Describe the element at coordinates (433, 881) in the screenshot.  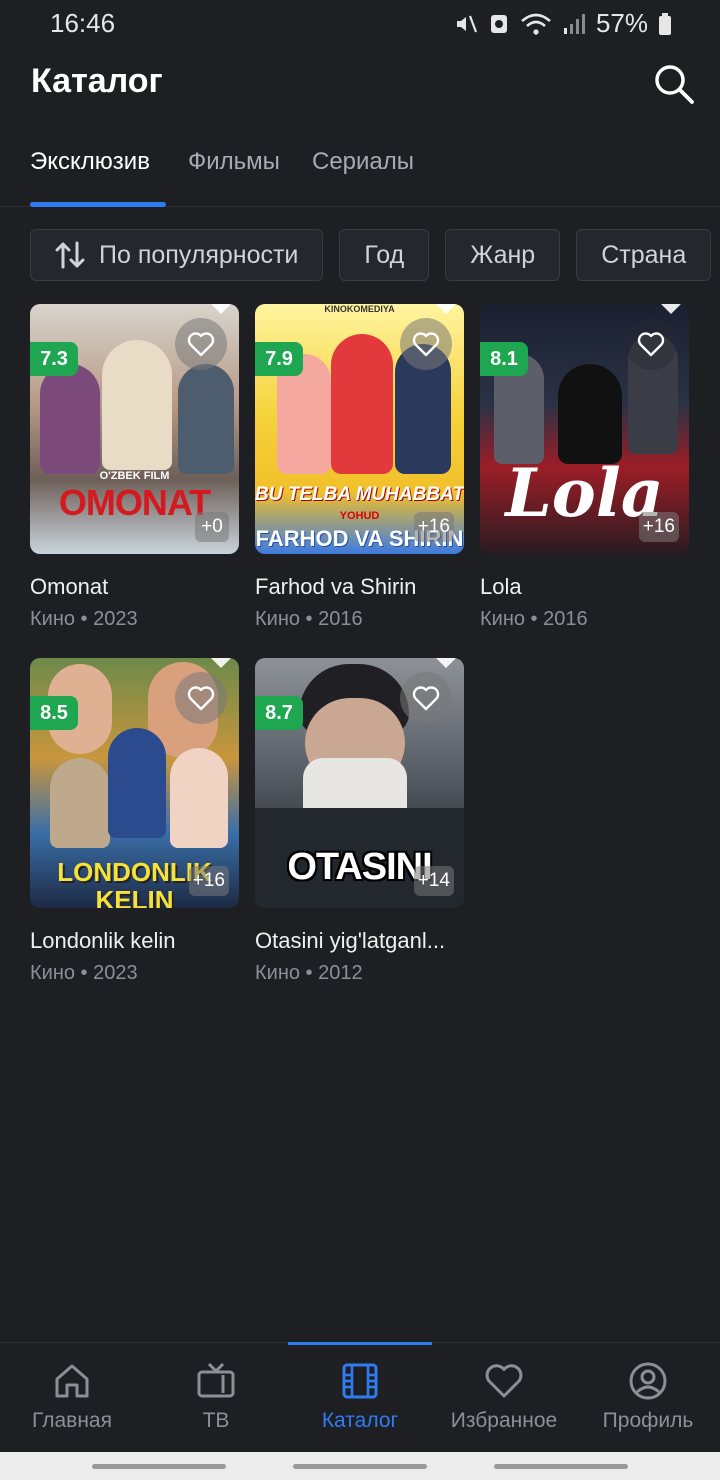
I see `age-rating-badge: +14` at that location.